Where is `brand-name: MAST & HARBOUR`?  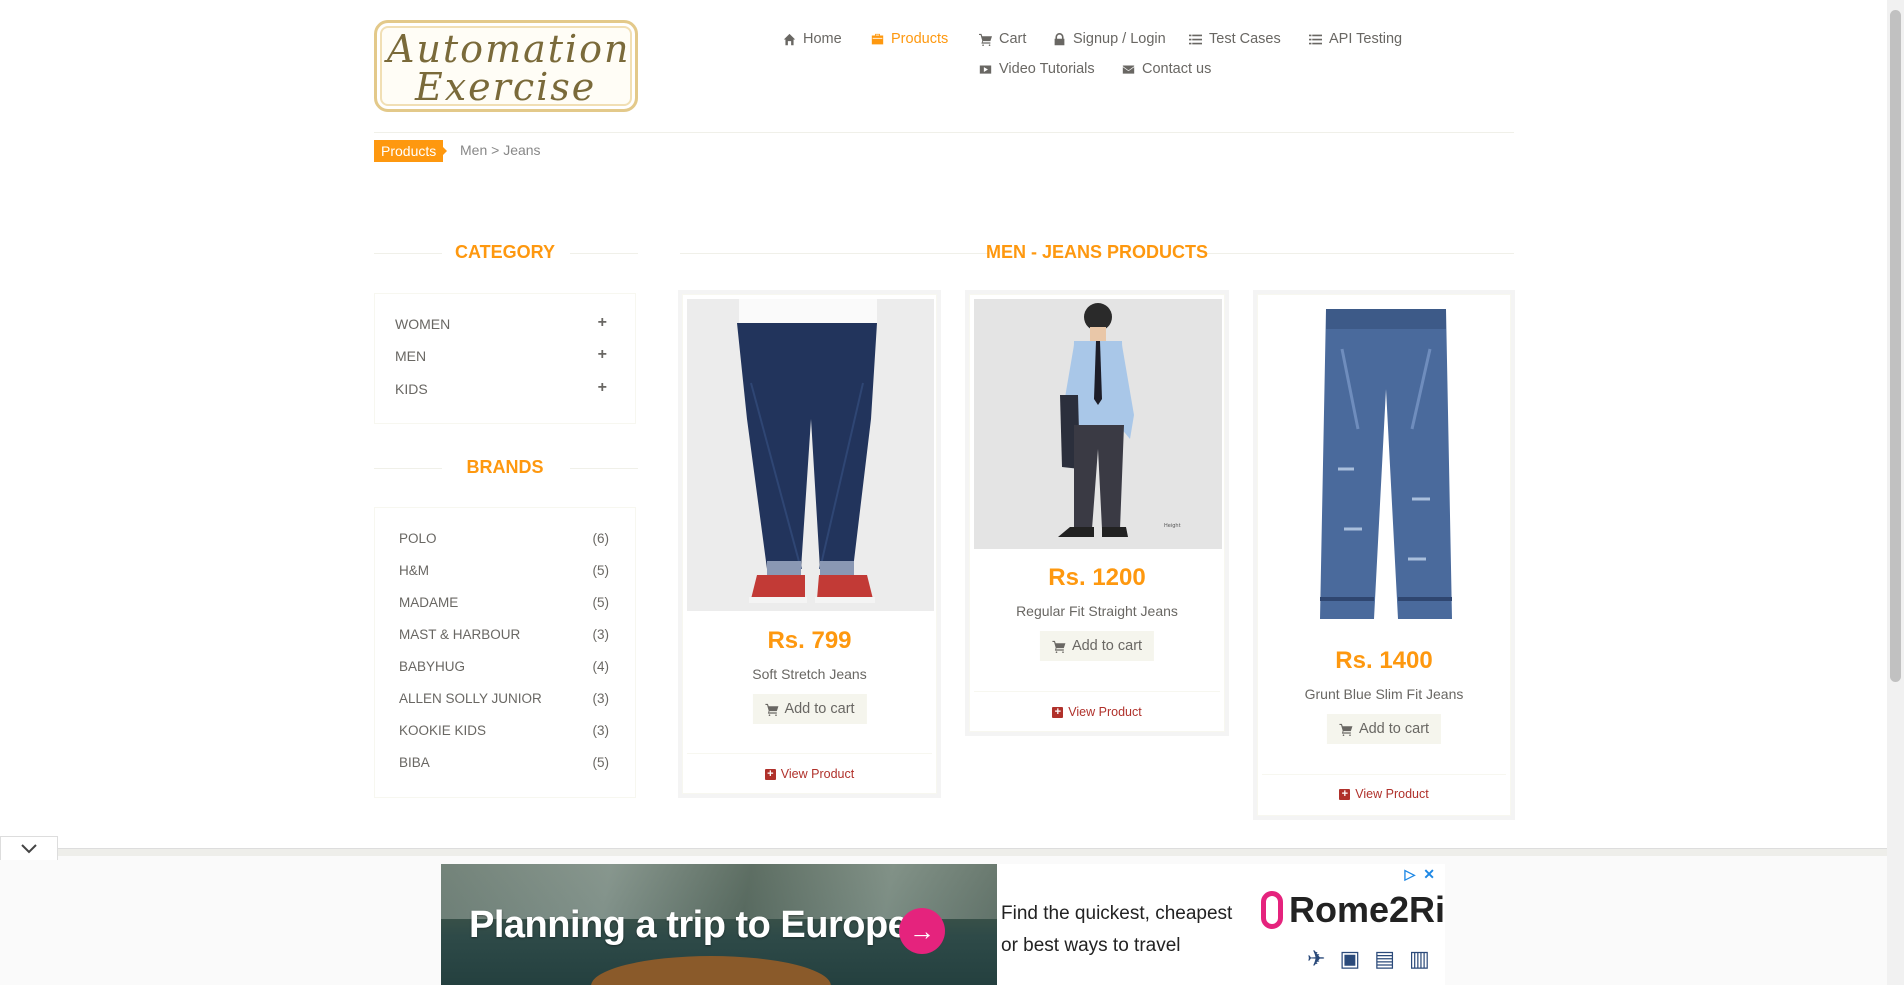
brand-name: MAST & HARBOUR is located at coordinates (459, 634).